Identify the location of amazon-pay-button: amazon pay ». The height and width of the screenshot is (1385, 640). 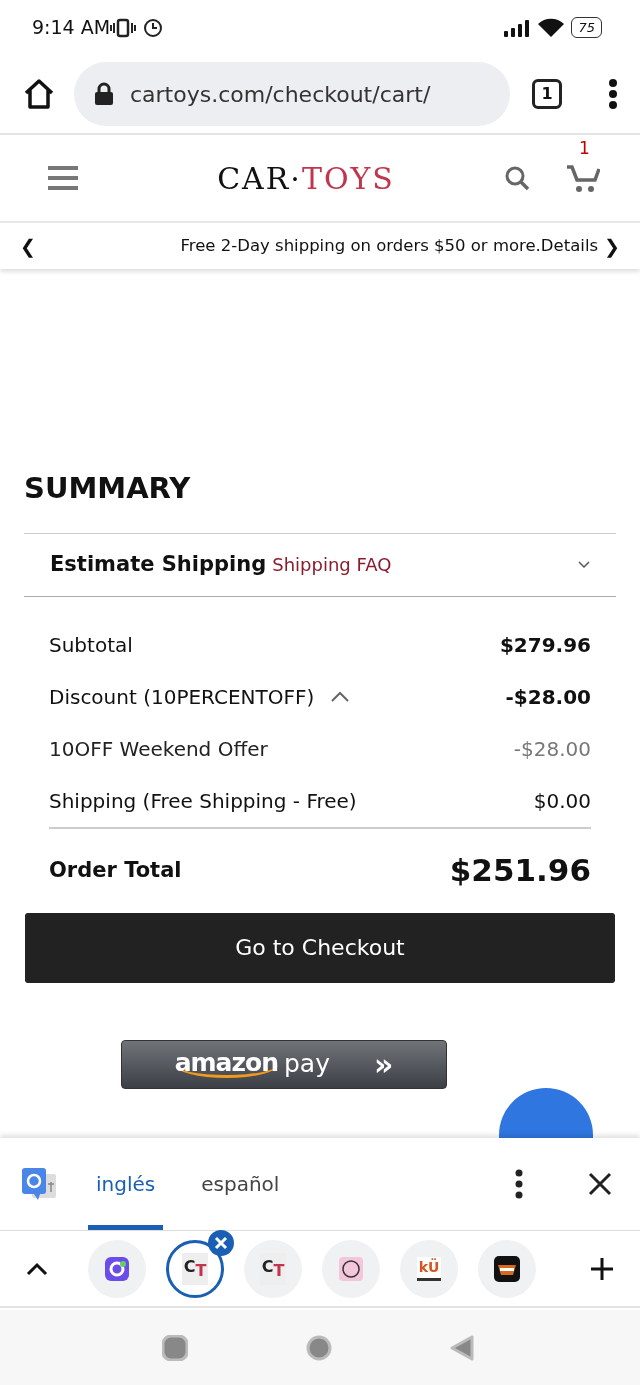
(284, 1064).